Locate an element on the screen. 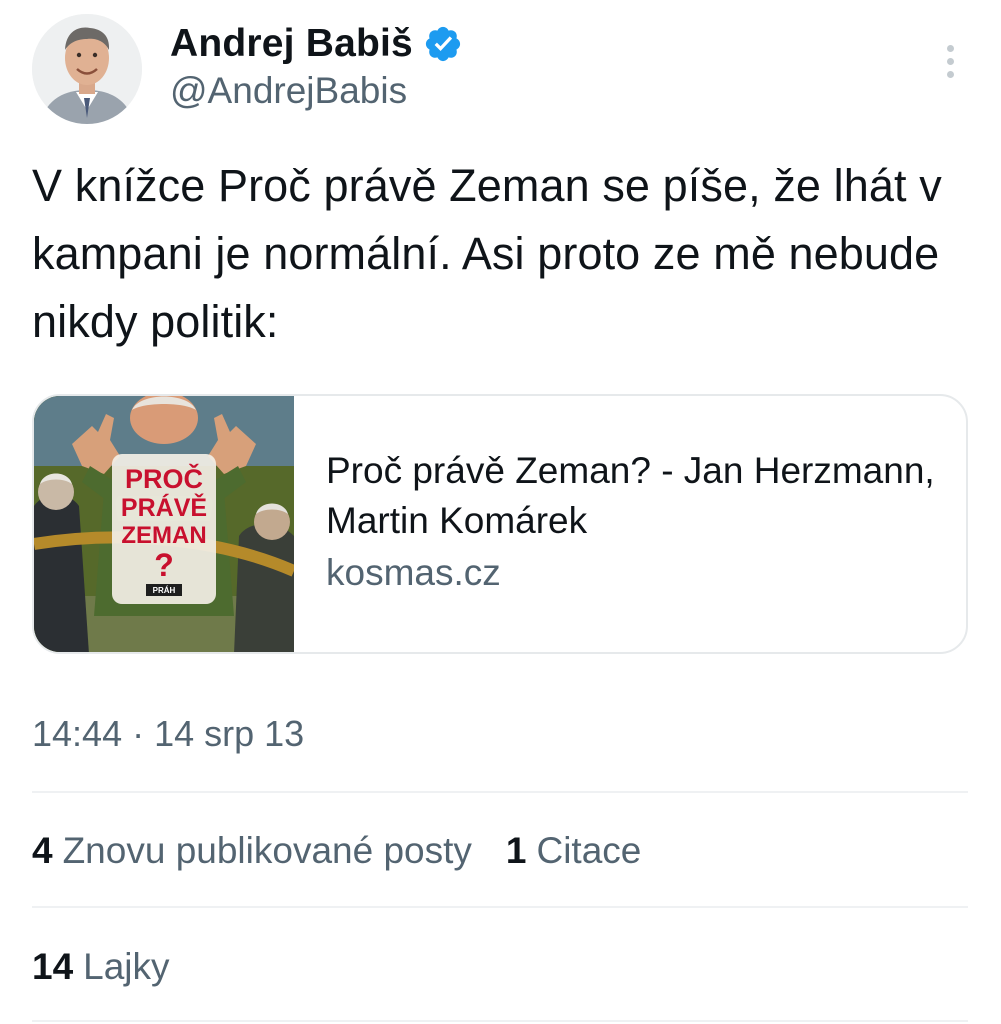  more-options-button is located at coordinates (950, 61).